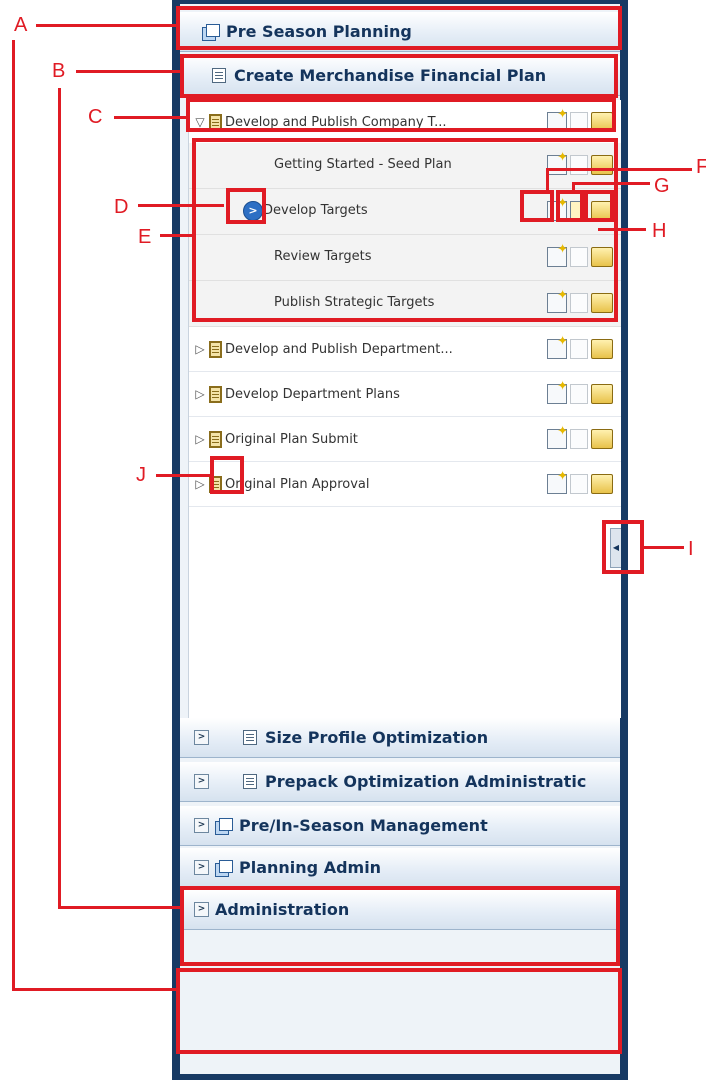 The image size is (706, 1080). I want to click on activity-label: Original Plan Approval, so click(297, 484).